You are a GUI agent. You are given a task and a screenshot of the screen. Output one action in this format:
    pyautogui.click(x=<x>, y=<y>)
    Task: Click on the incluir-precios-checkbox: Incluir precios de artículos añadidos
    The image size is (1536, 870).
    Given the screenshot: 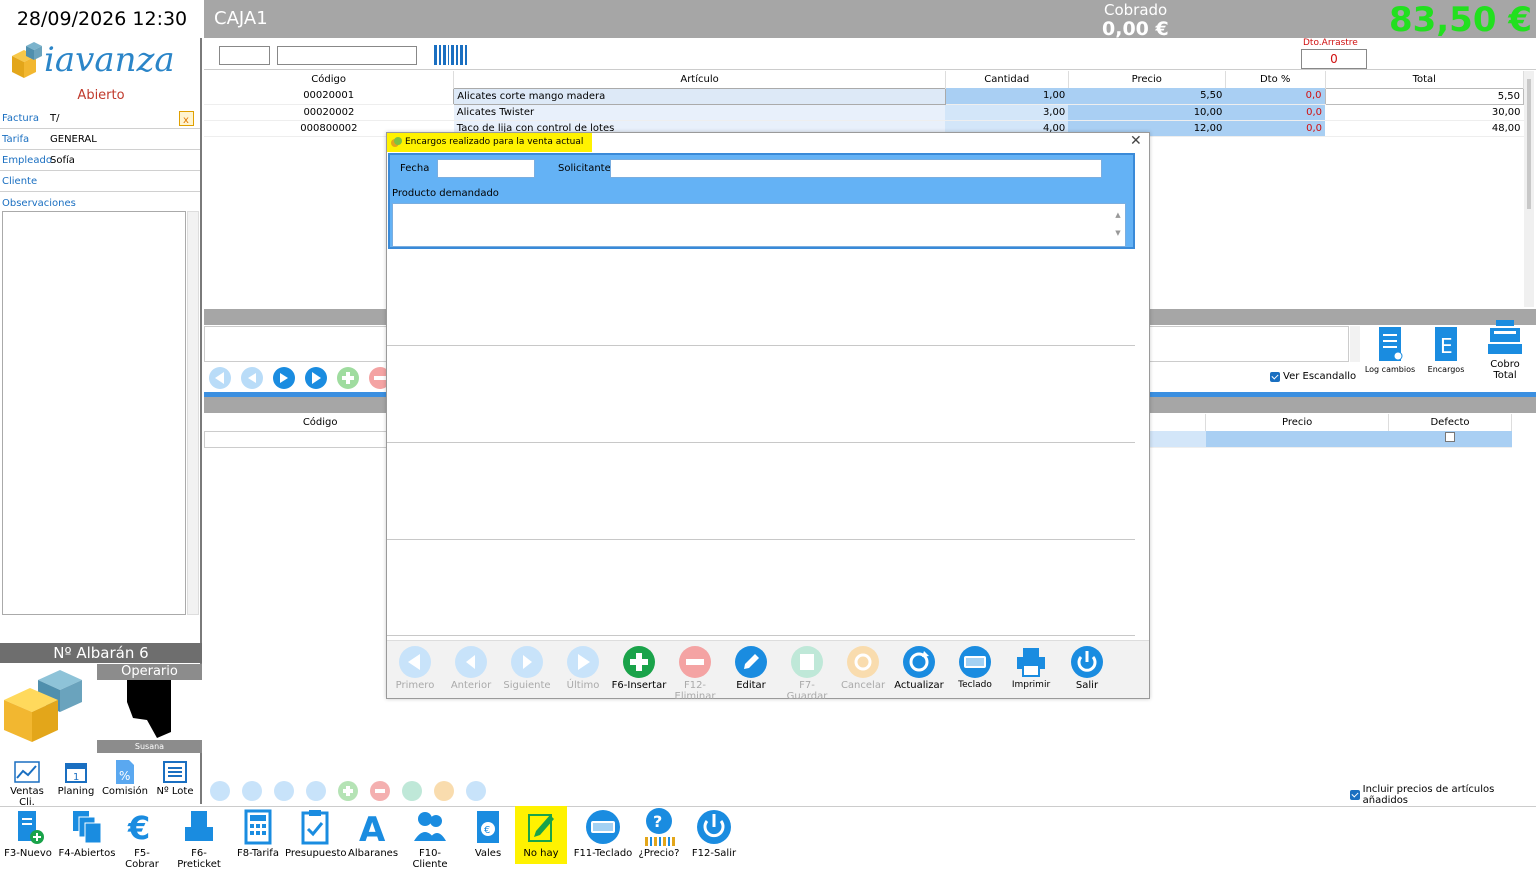 What is the action you would take?
    pyautogui.click(x=1443, y=795)
    